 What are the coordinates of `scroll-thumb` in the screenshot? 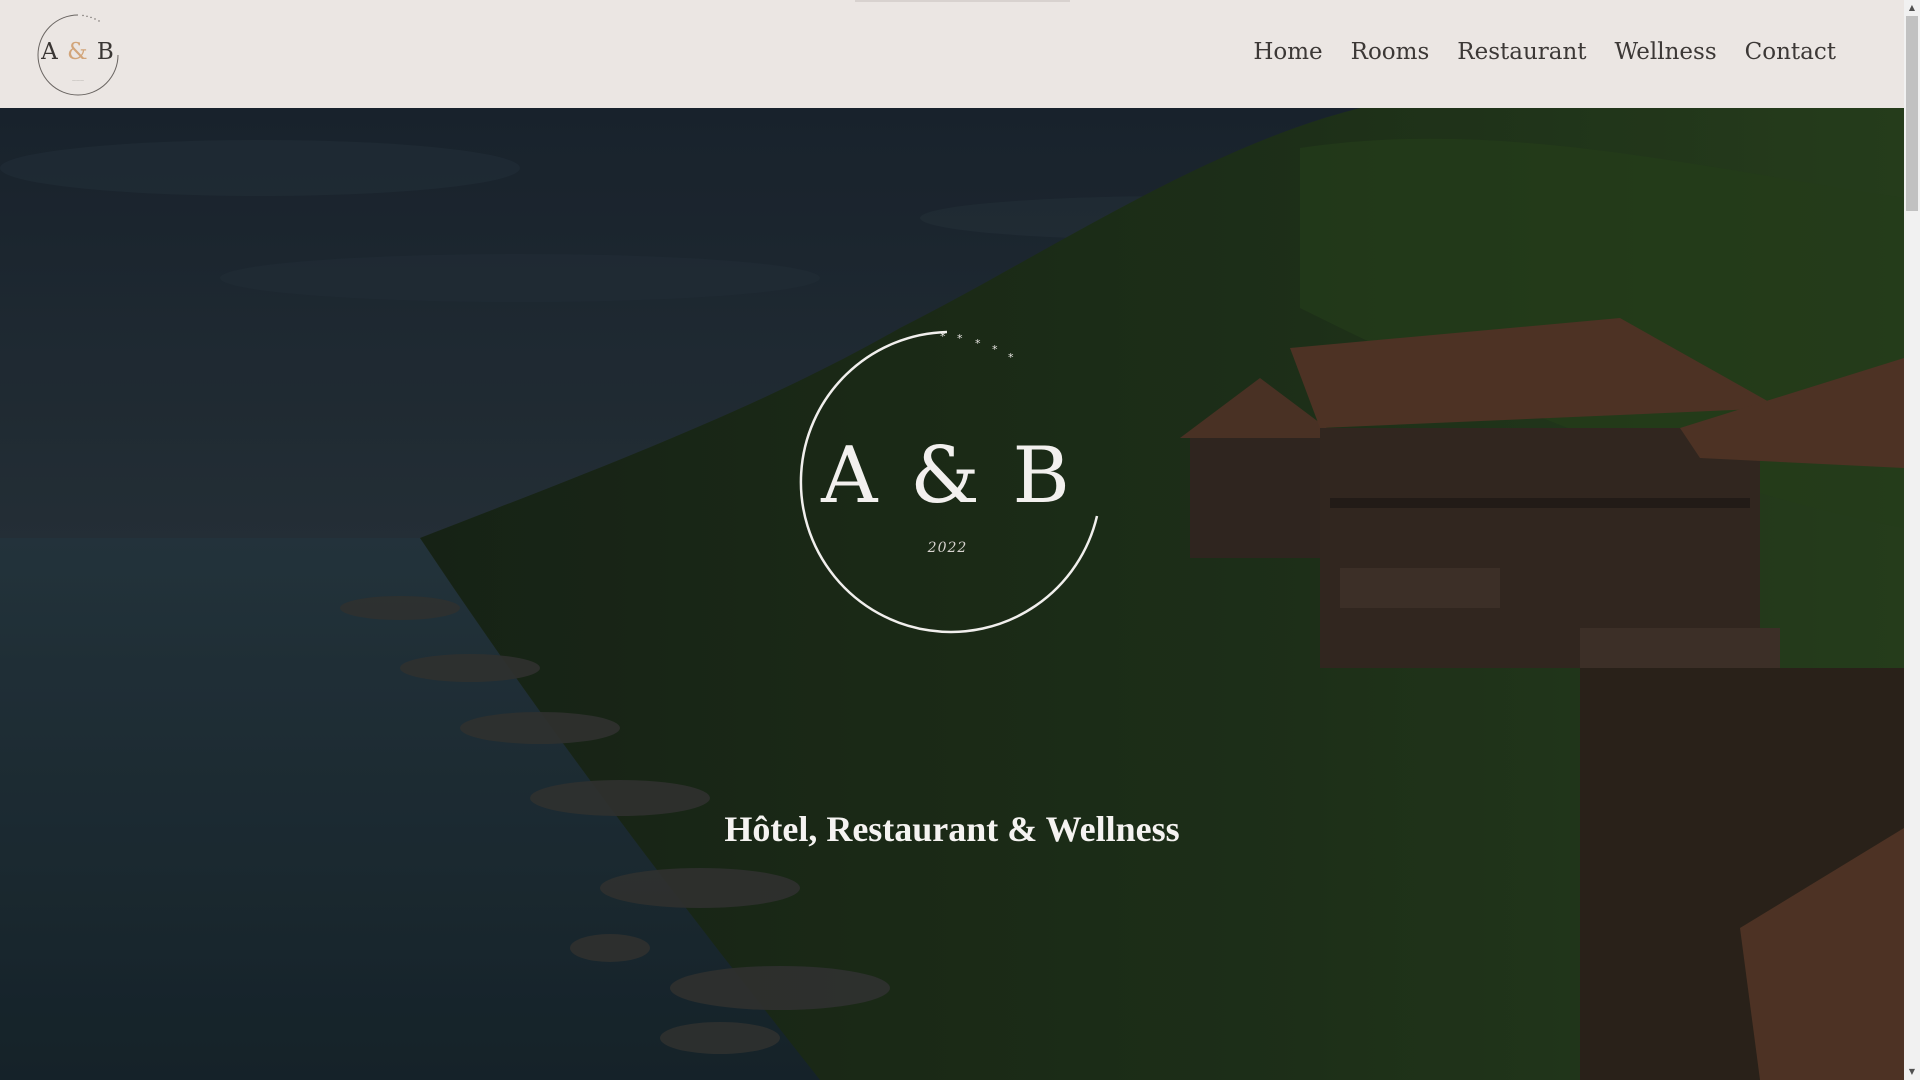 It's located at (1912, 113).